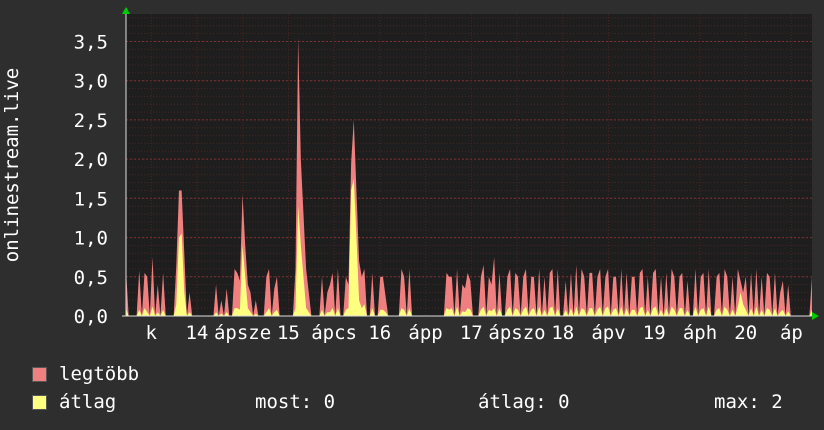 Image resolution: width=824 pixels, height=430 pixels. What do you see at coordinates (379, 333) in the screenshot?
I see `x-tick-label: 16` at bounding box center [379, 333].